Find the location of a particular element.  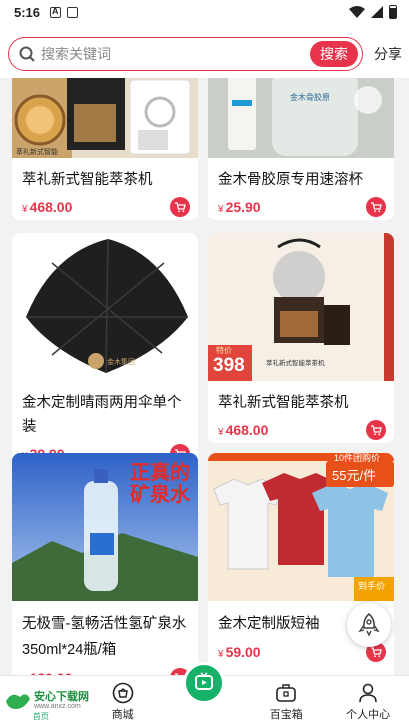

product-image-umbrella: 金木集团 is located at coordinates (105, 307).